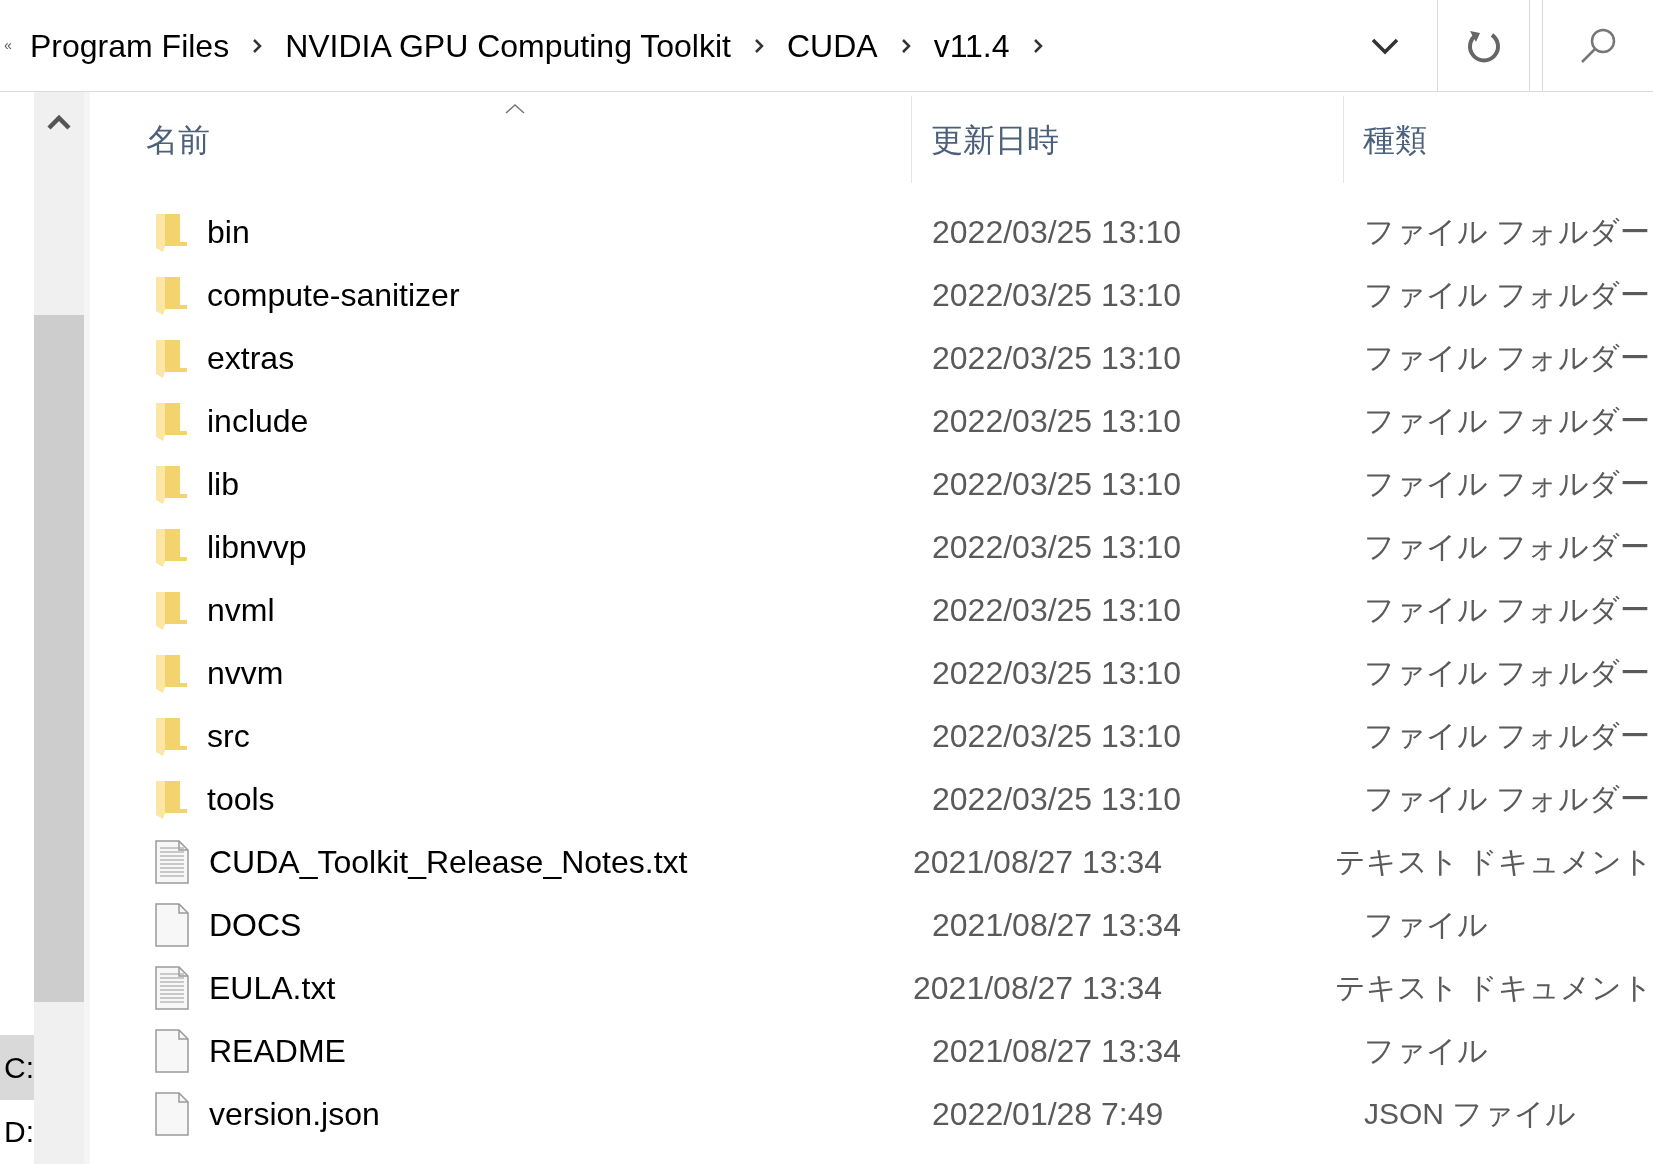 The width and height of the screenshot is (1653, 1164). What do you see at coordinates (333, 294) in the screenshot?
I see `file-name: compute-sanitizer` at bounding box center [333, 294].